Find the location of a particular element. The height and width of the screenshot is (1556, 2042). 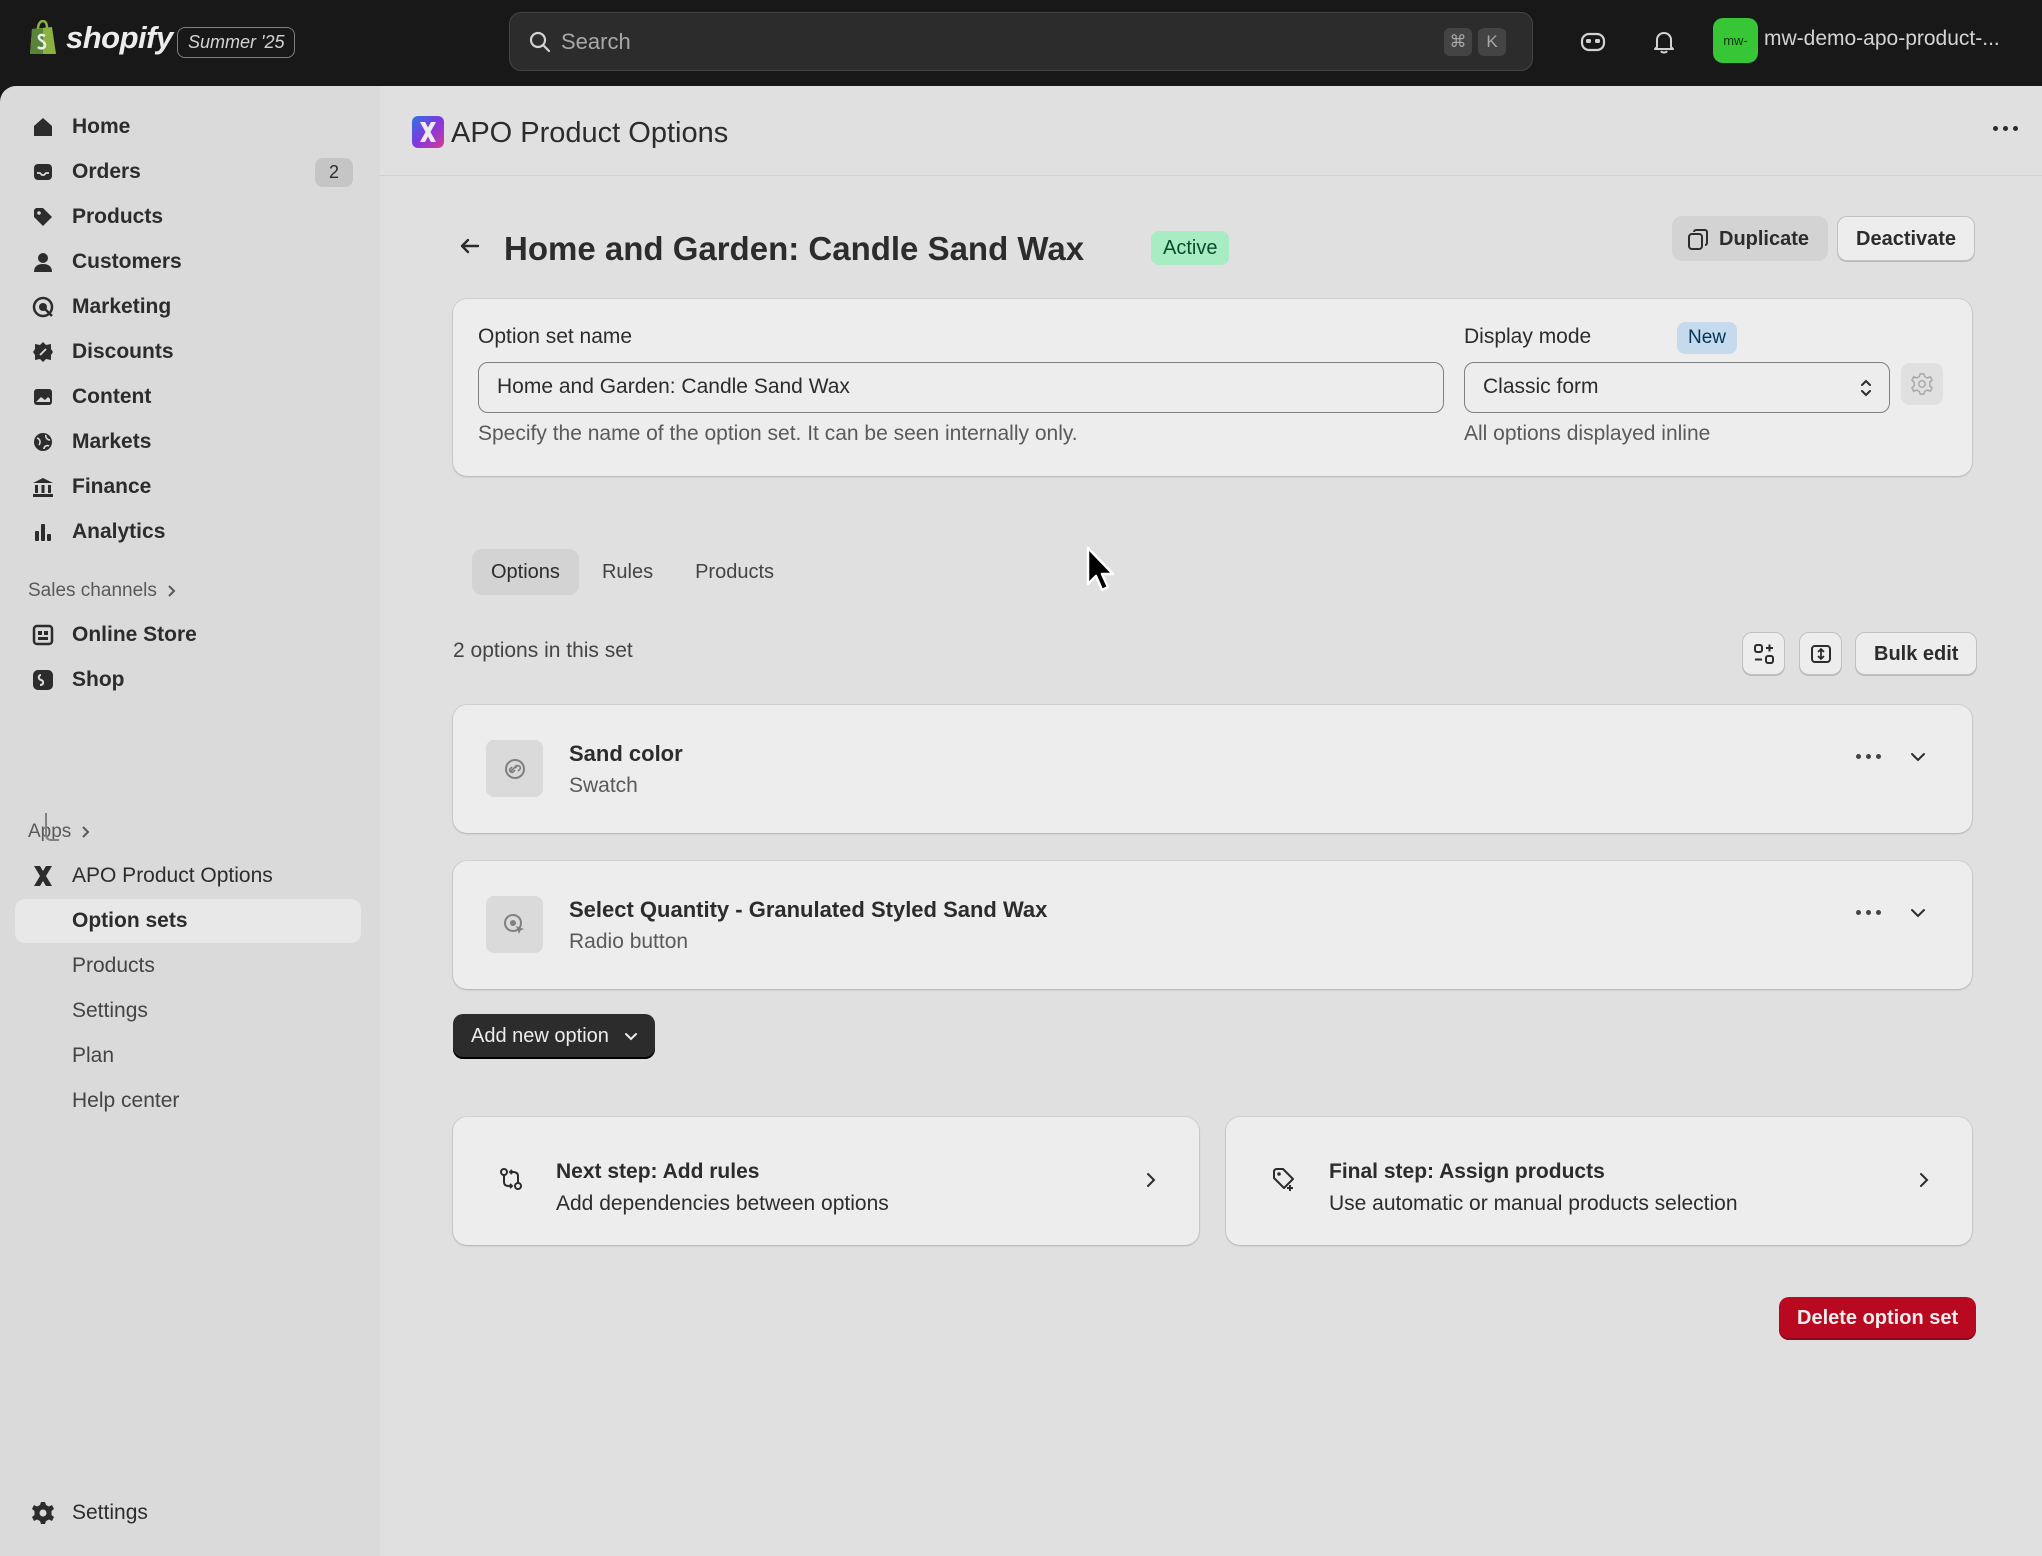

edition-badge: Summer '25 is located at coordinates (236, 42).